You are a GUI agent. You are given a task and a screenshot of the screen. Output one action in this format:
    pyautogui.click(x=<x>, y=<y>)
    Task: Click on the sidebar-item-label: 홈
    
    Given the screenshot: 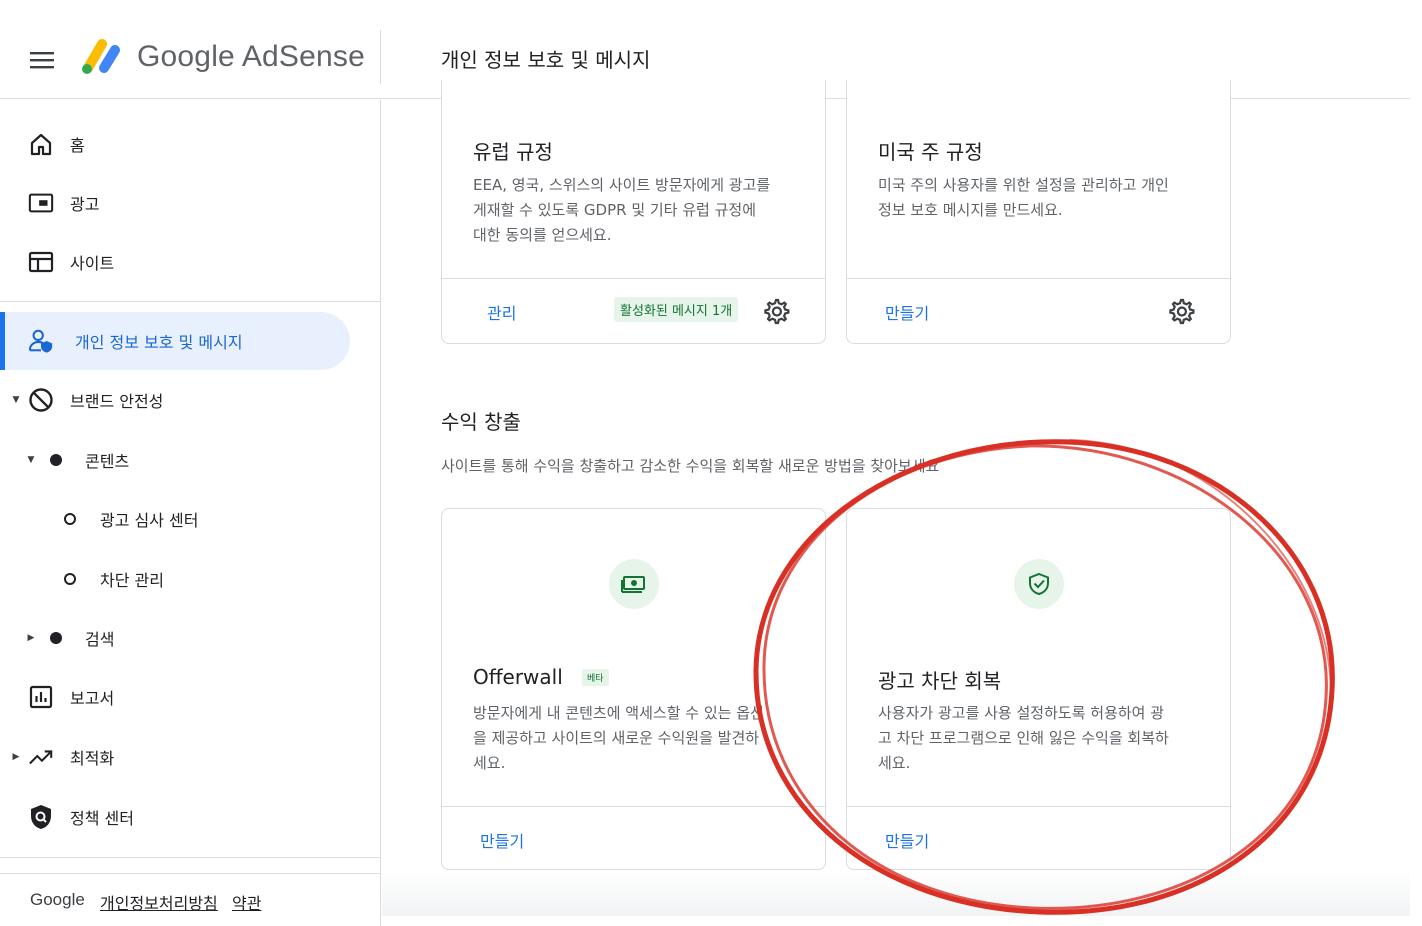 What is the action you would take?
    pyautogui.click(x=77, y=145)
    